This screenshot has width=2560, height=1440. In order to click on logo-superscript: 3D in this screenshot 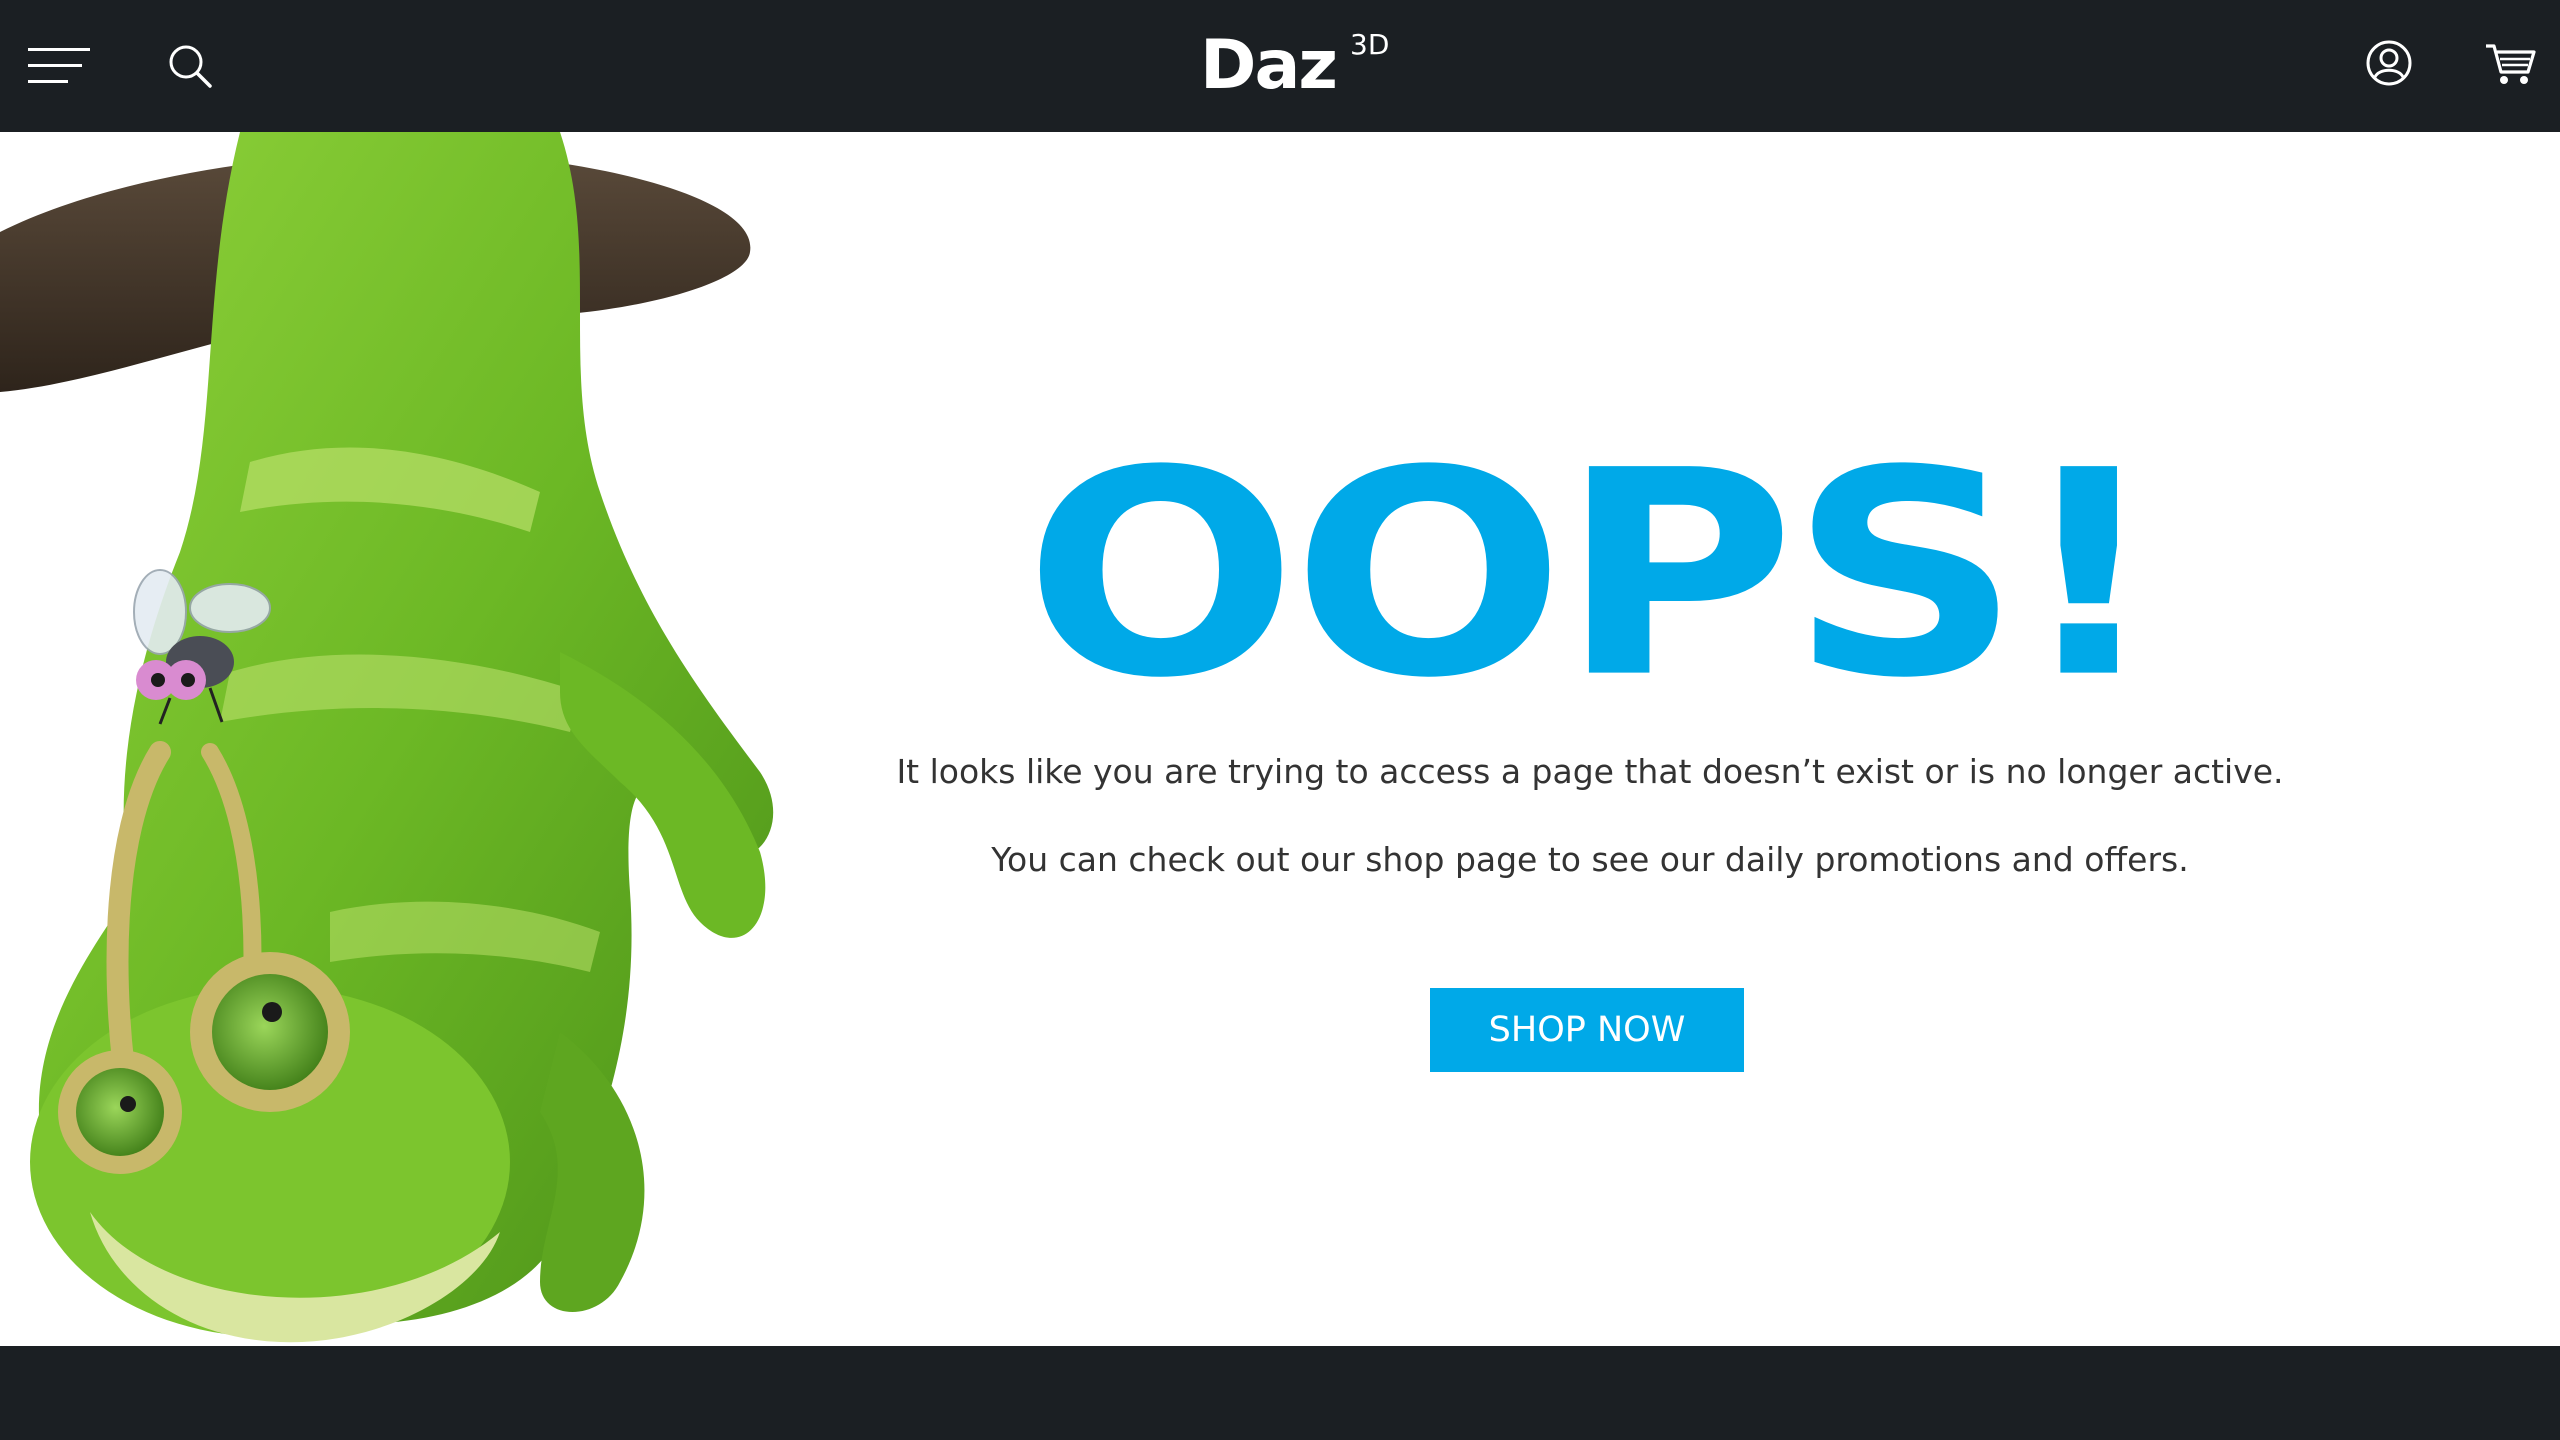, I will do `click(1370, 44)`.